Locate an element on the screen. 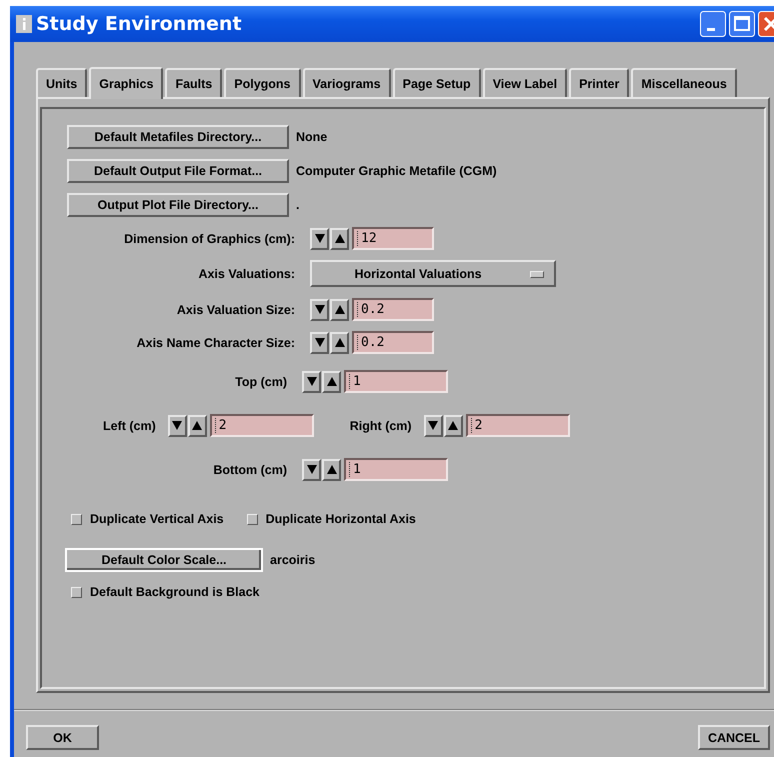  setting-label: Dimension of Graphics (cm): is located at coordinates (209, 239).